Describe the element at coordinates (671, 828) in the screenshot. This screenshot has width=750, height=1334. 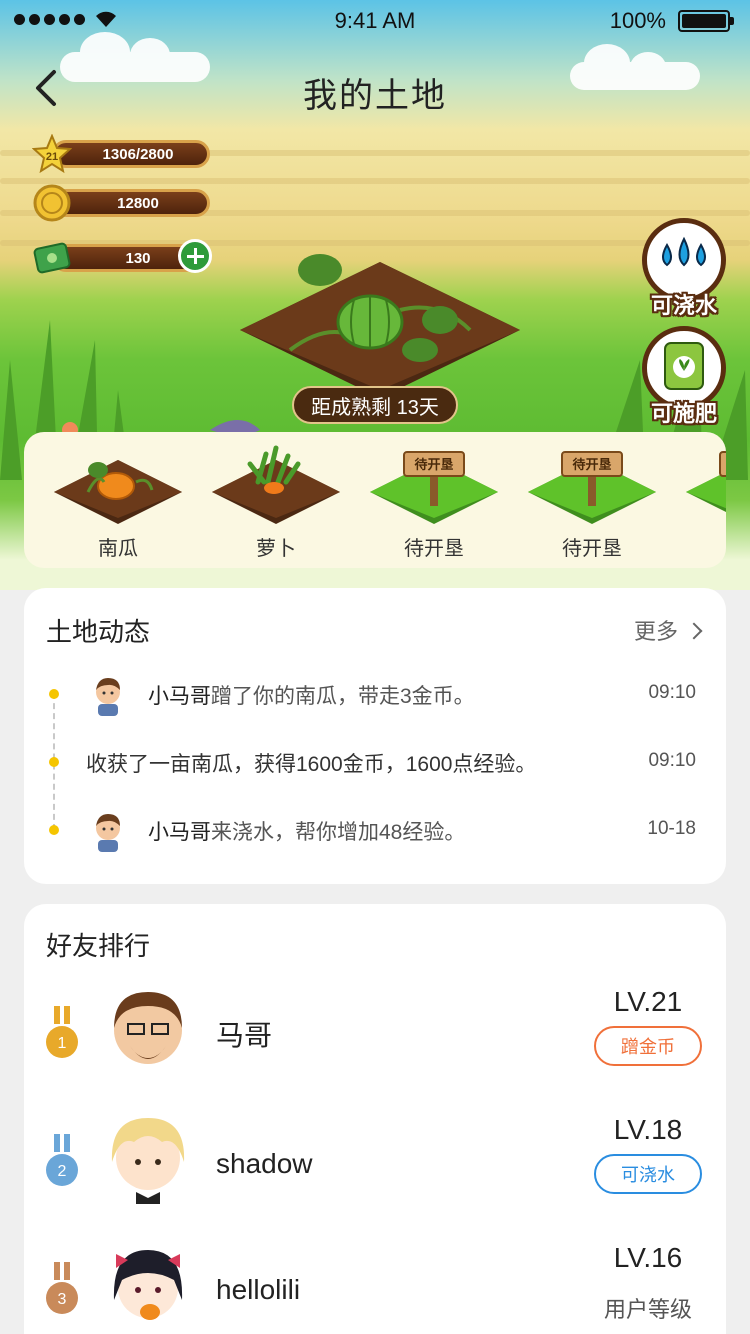
I see `feed-time: 10-18` at that location.